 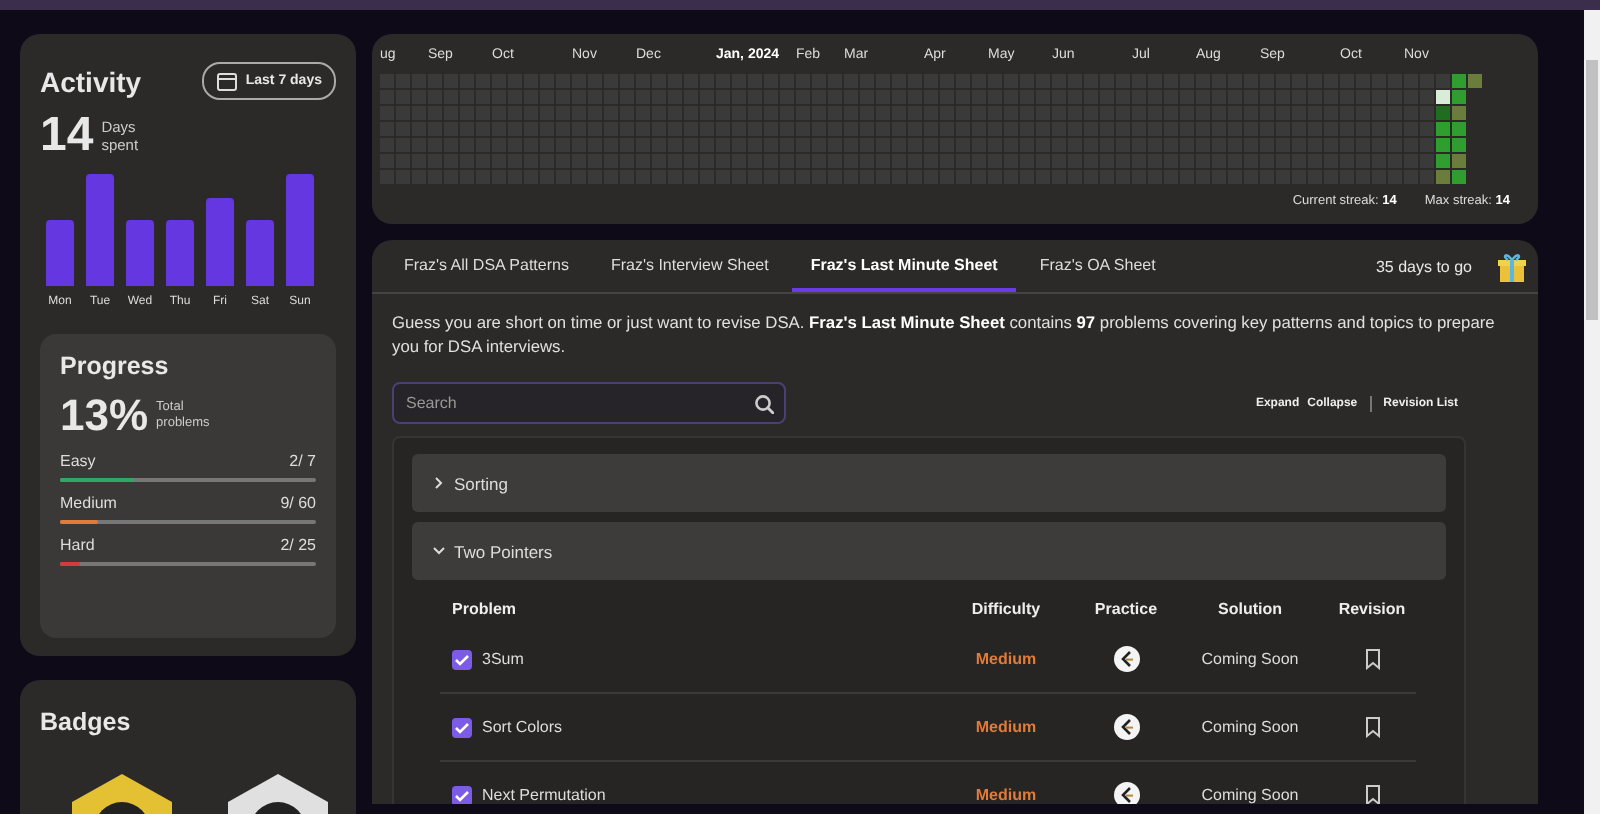 I want to click on sheet-tab: Fraz's Last Minute Sheet, so click(x=904, y=266).